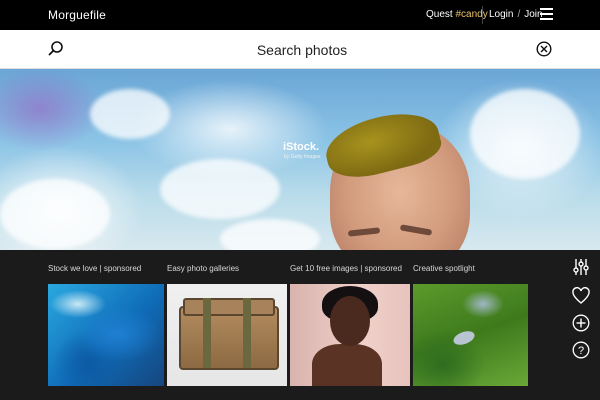  Describe the element at coordinates (501, 14) in the screenshot. I see `login-link: Login` at that location.